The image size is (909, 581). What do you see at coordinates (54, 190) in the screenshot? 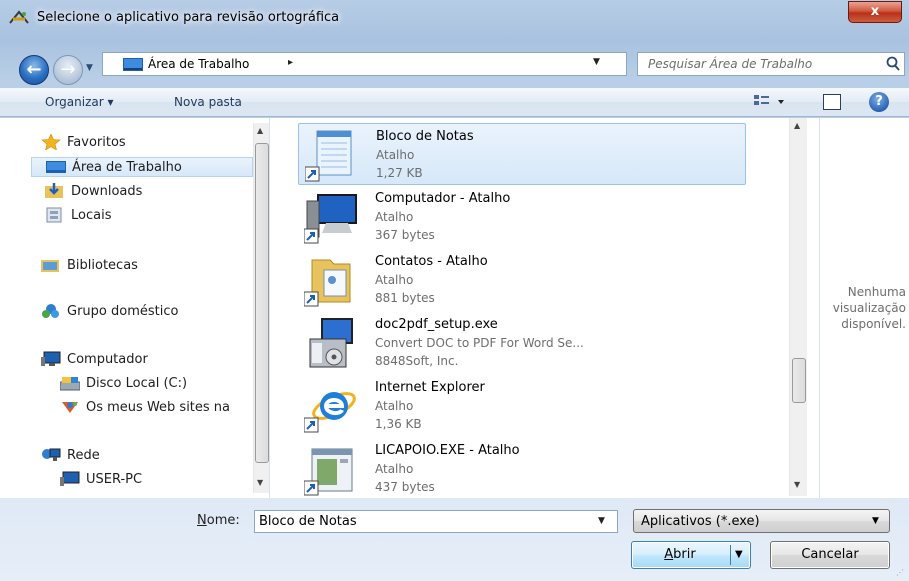
I see `downloads-folder-icon` at bounding box center [54, 190].